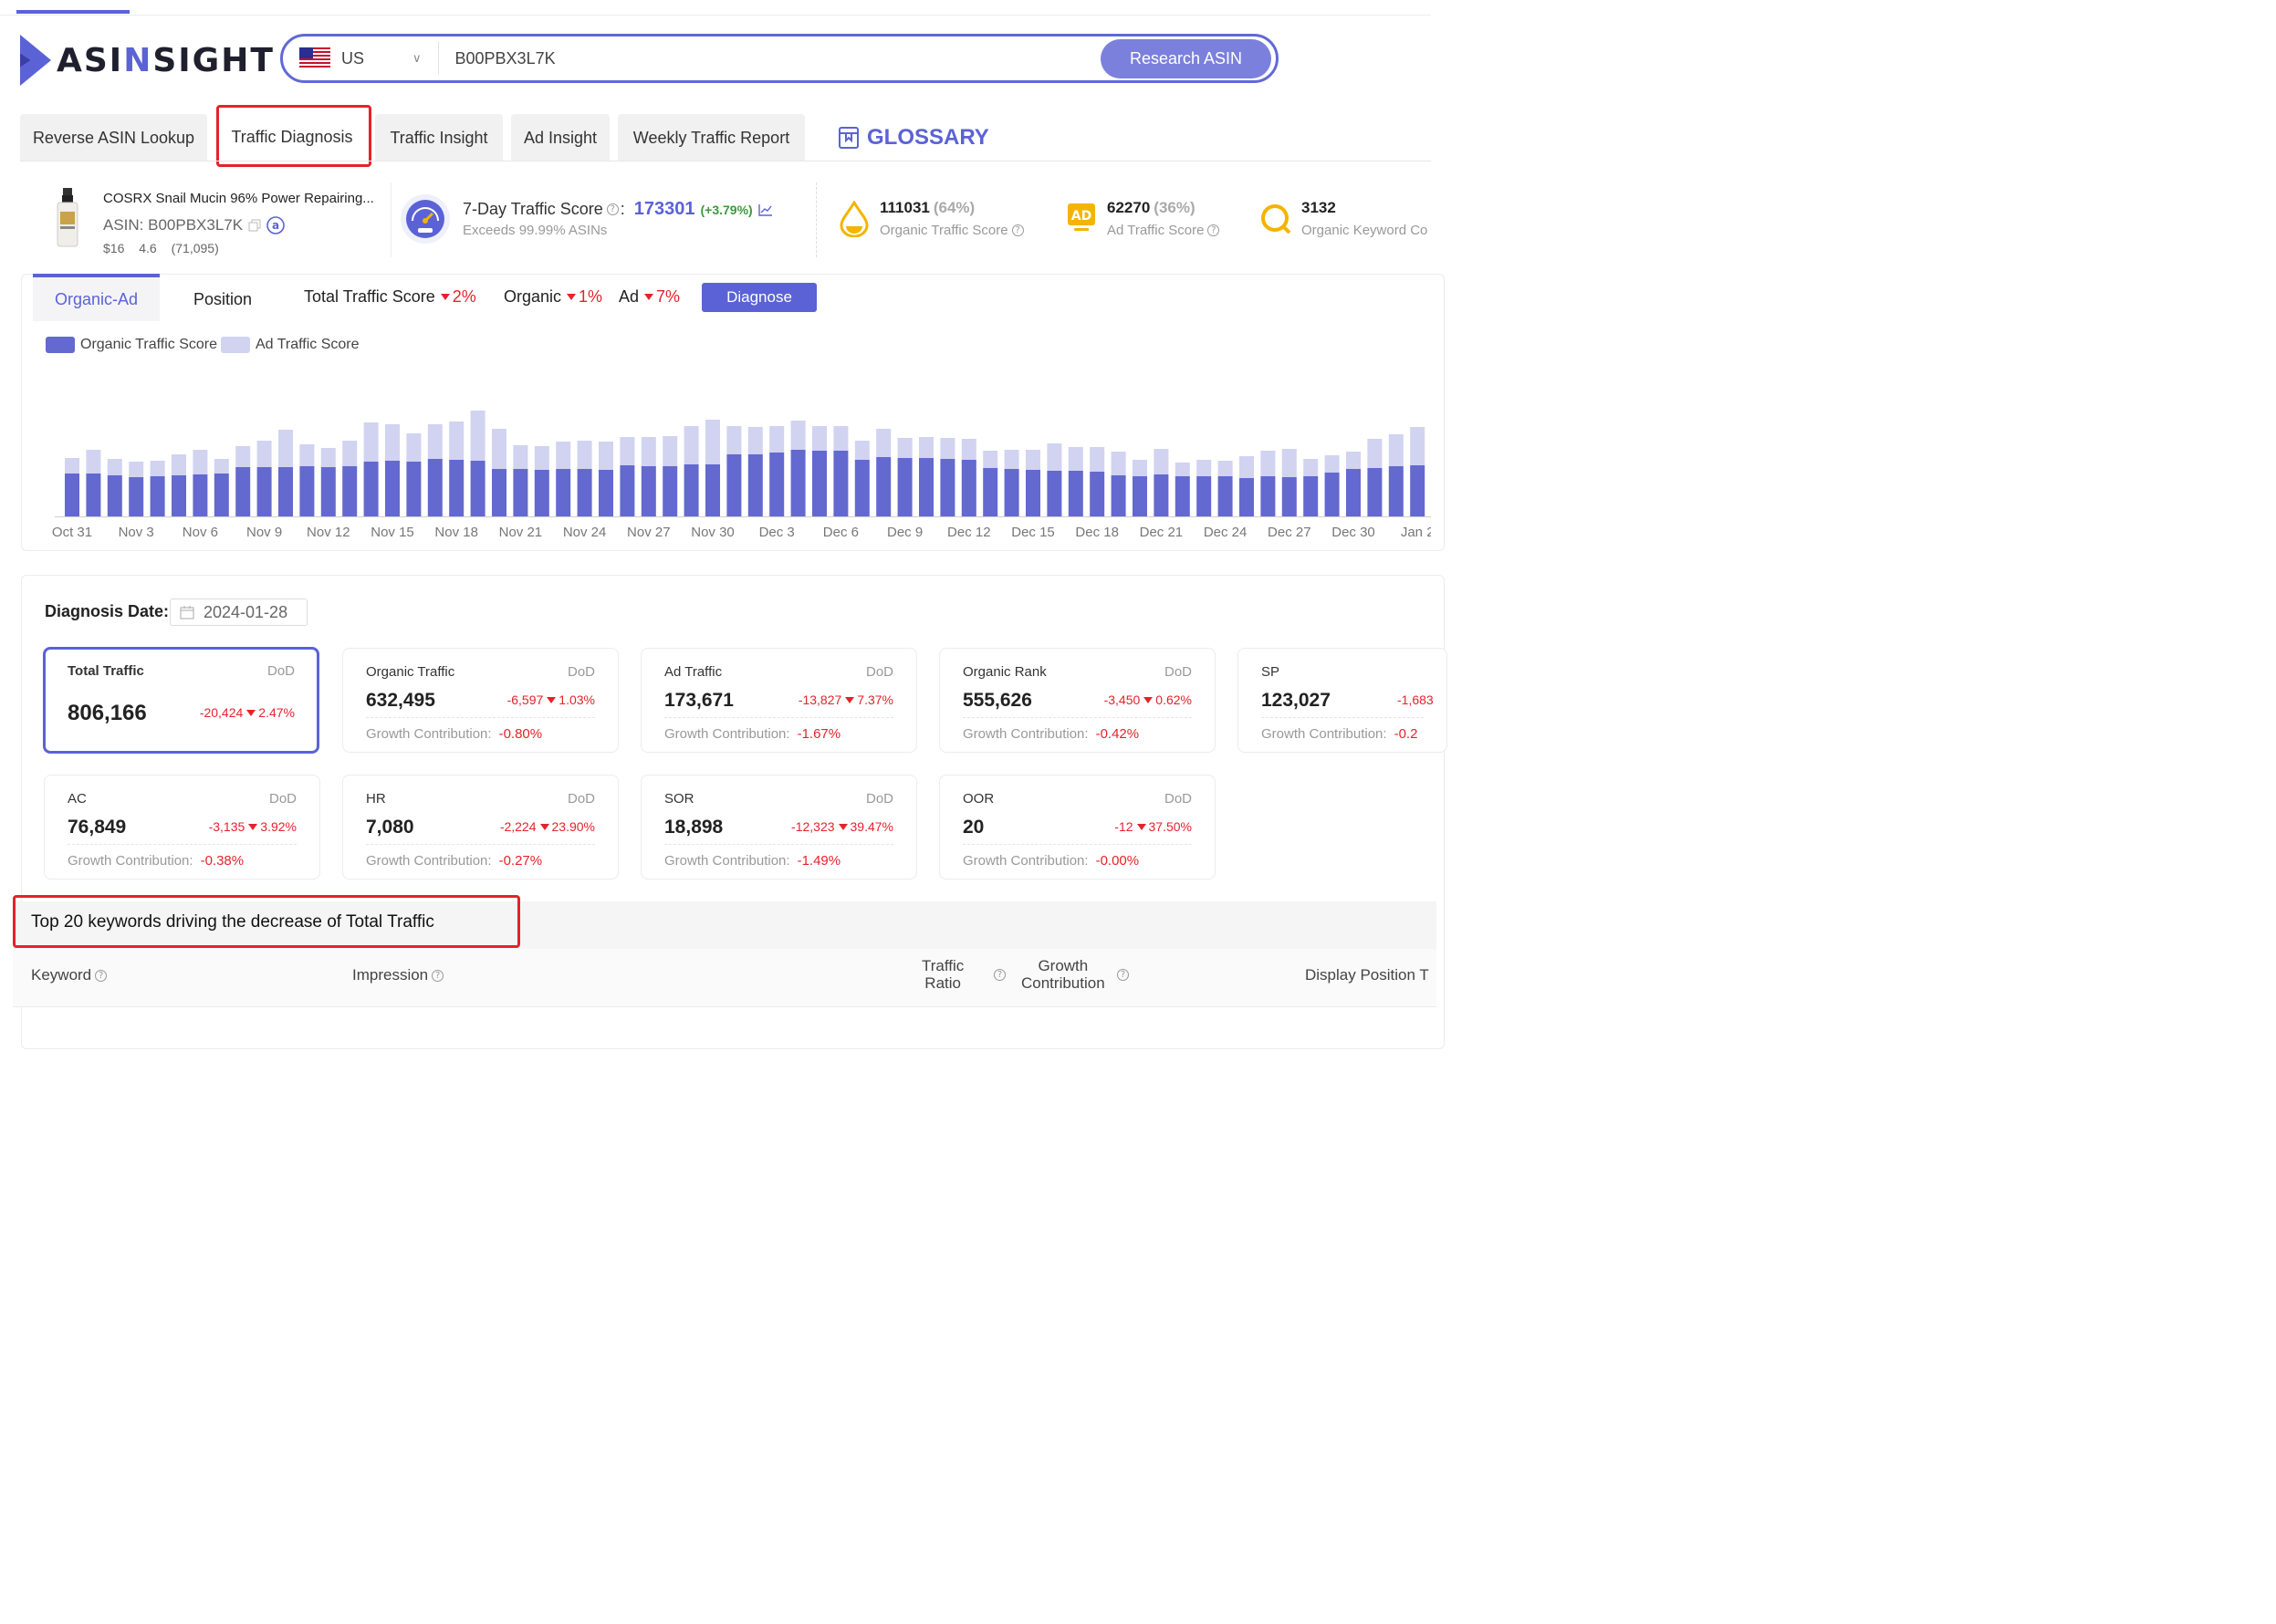 The image size is (2276, 1624). I want to click on column-impression: Impression?, so click(398, 975).